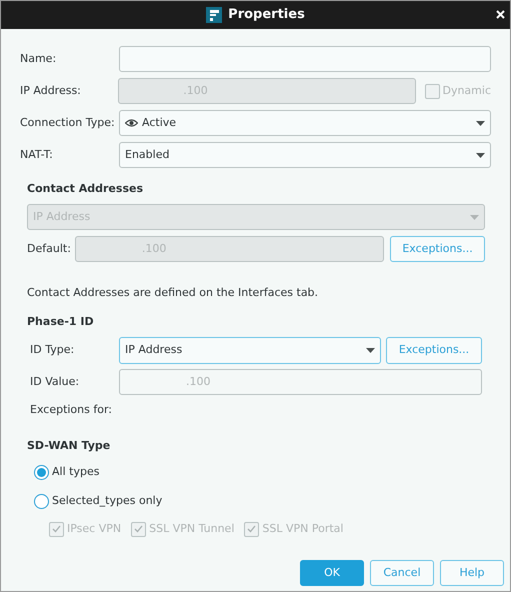  Describe the element at coordinates (51, 90) in the screenshot. I see `field-label: IP Address:` at that location.